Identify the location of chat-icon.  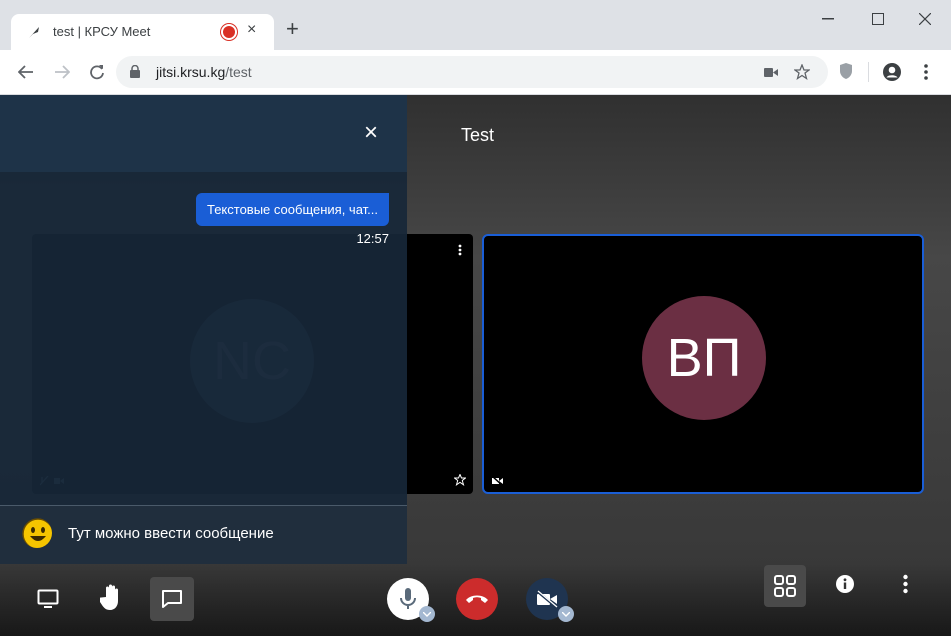
(172, 599).